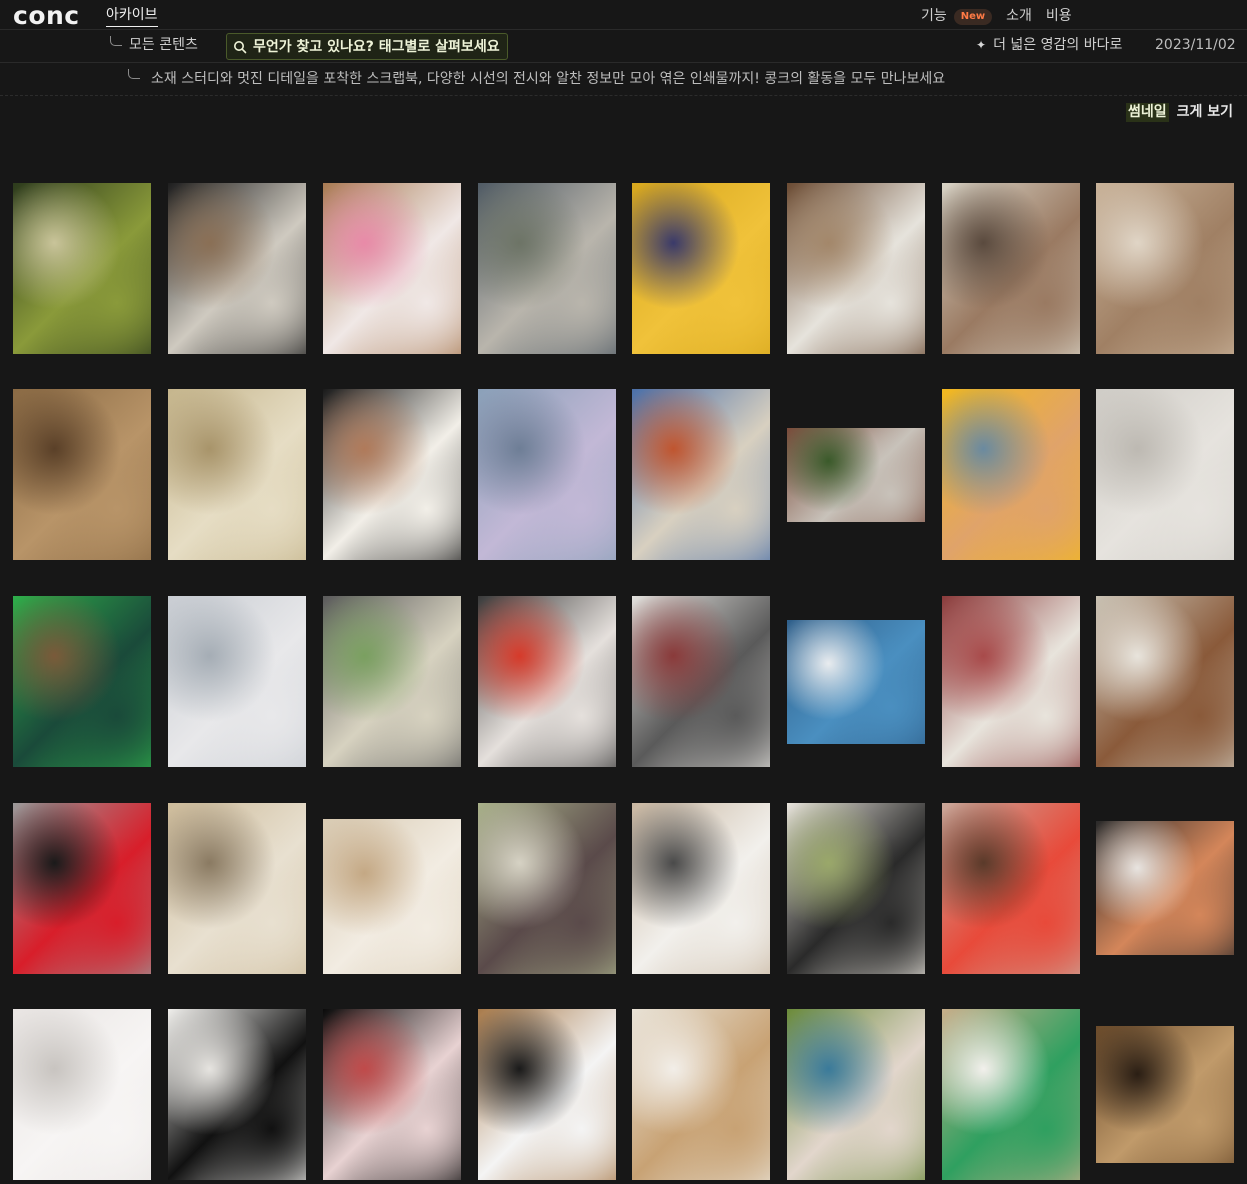  Describe the element at coordinates (378, 46) in the screenshot. I see `search-input` at that location.